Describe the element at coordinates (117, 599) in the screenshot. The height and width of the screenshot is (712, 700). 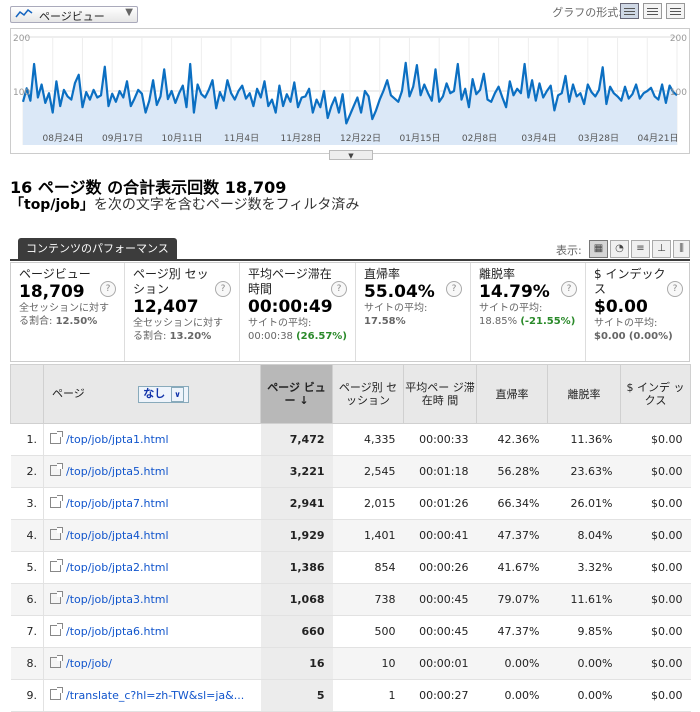
I see `row-page-link: /top/job/jpta3.html` at that location.